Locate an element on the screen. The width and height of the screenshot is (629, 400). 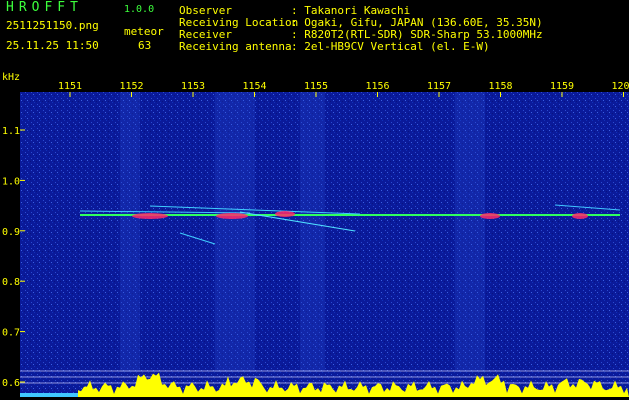
y-unit-label: kHz is located at coordinates (11, 77).